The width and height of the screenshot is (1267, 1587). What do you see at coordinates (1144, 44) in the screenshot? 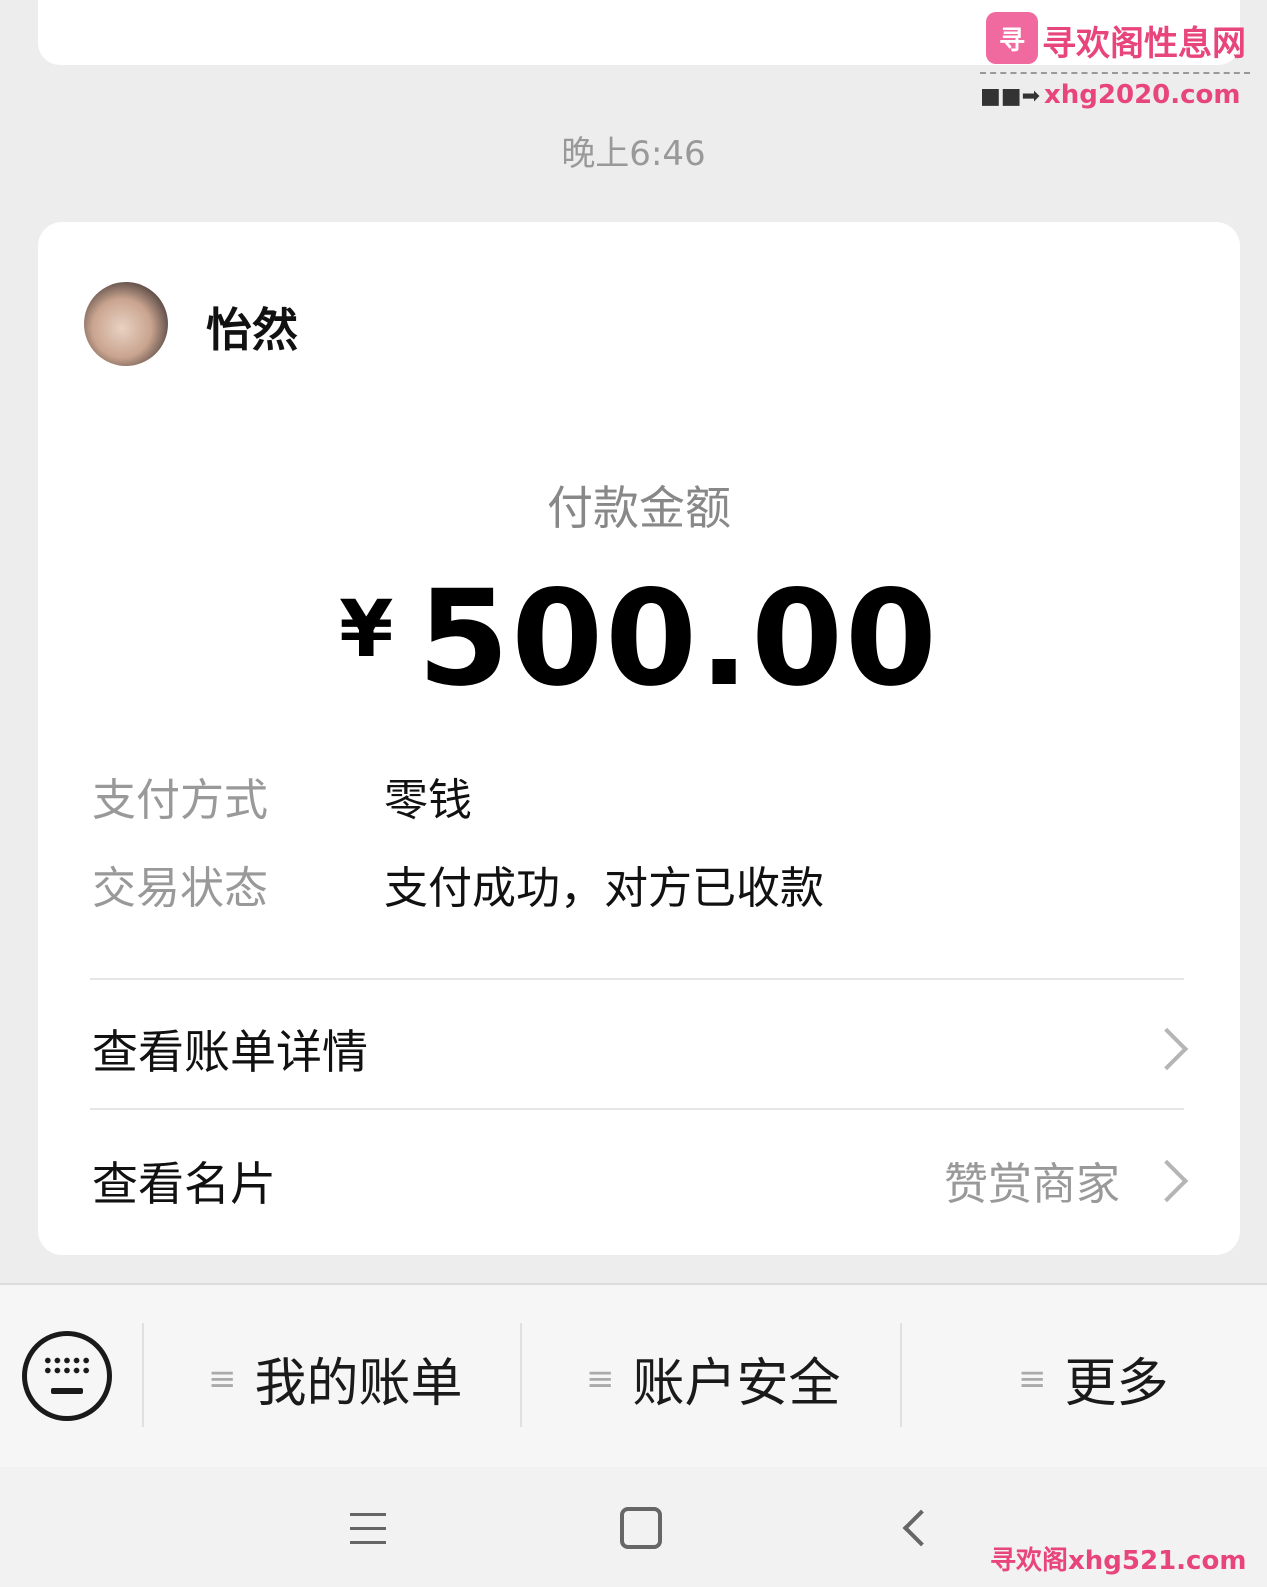
I see `watermark-name: 寻欢阁性息网` at bounding box center [1144, 44].